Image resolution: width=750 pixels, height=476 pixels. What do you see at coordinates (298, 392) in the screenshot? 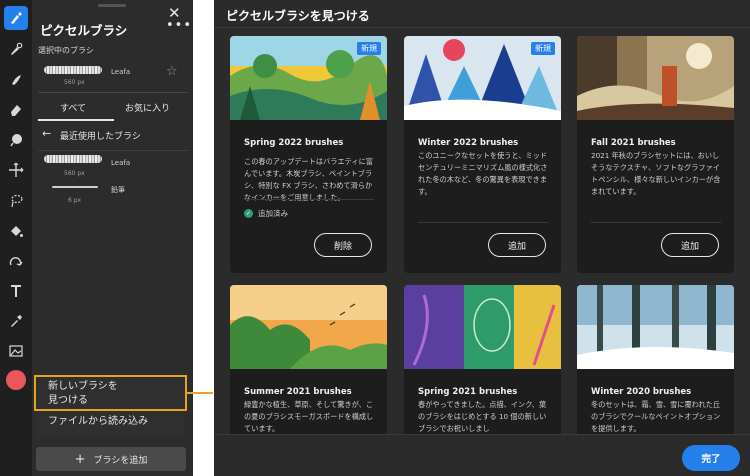
I see `card-title: Summer 2021 brushes` at bounding box center [298, 392].